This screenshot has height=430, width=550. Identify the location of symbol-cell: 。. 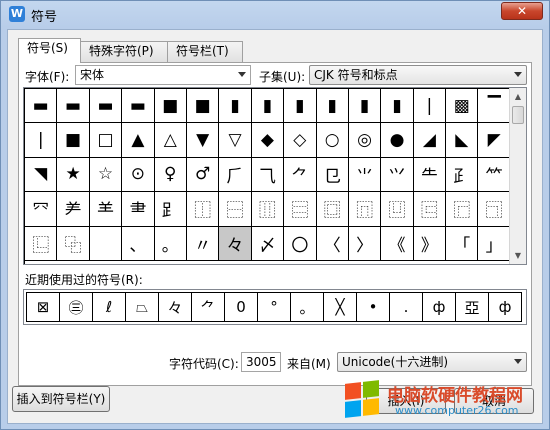
(170, 243).